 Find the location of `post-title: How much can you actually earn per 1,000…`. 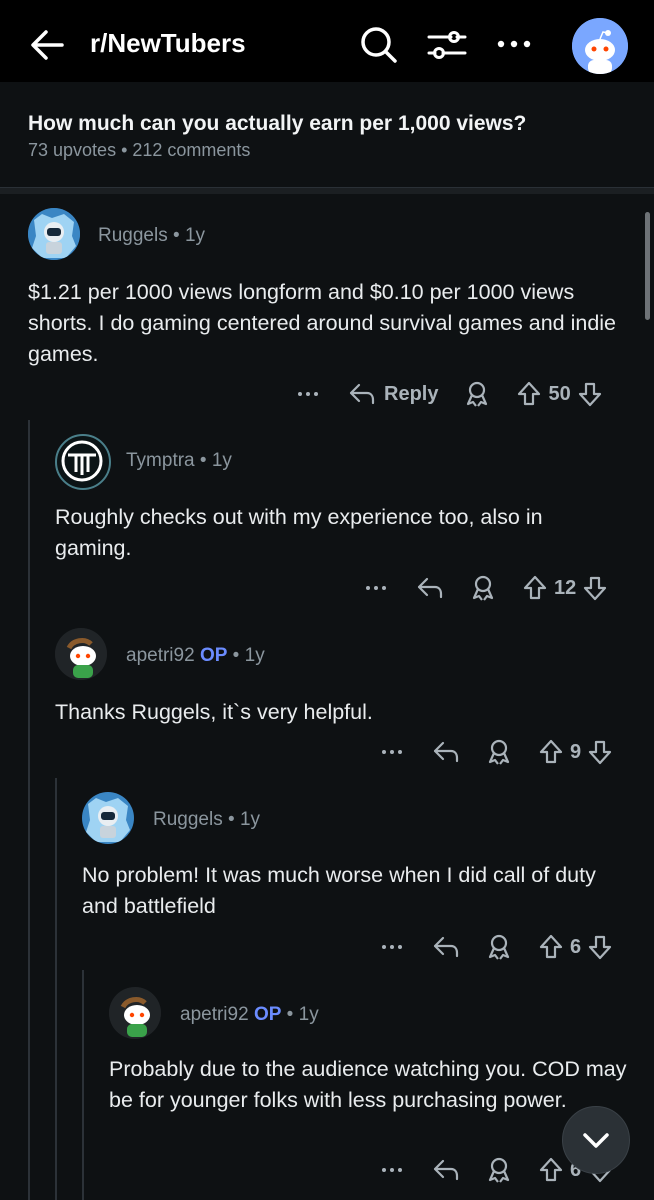

post-title: How much can you actually earn per 1,000… is located at coordinates (277, 124).